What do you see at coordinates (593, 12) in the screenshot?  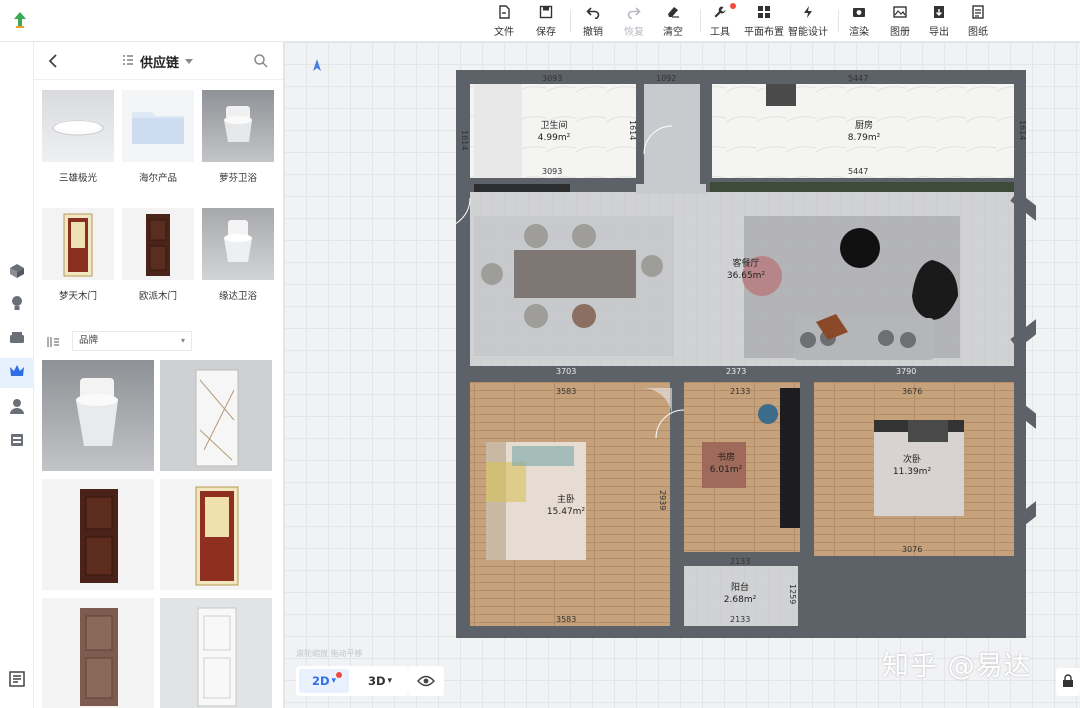 I see `undo-icon` at bounding box center [593, 12].